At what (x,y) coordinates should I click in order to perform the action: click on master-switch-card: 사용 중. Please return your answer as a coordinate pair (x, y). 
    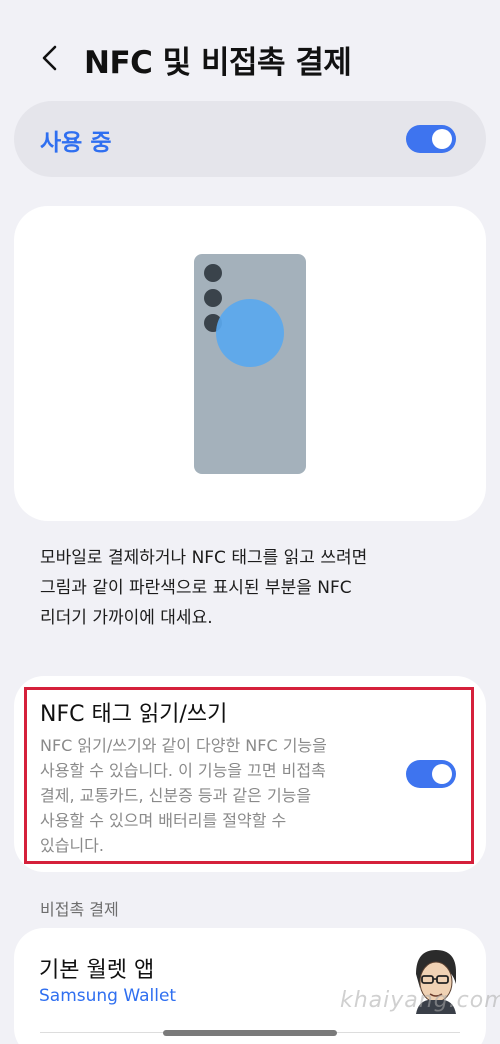
    Looking at the image, I should click on (250, 139).